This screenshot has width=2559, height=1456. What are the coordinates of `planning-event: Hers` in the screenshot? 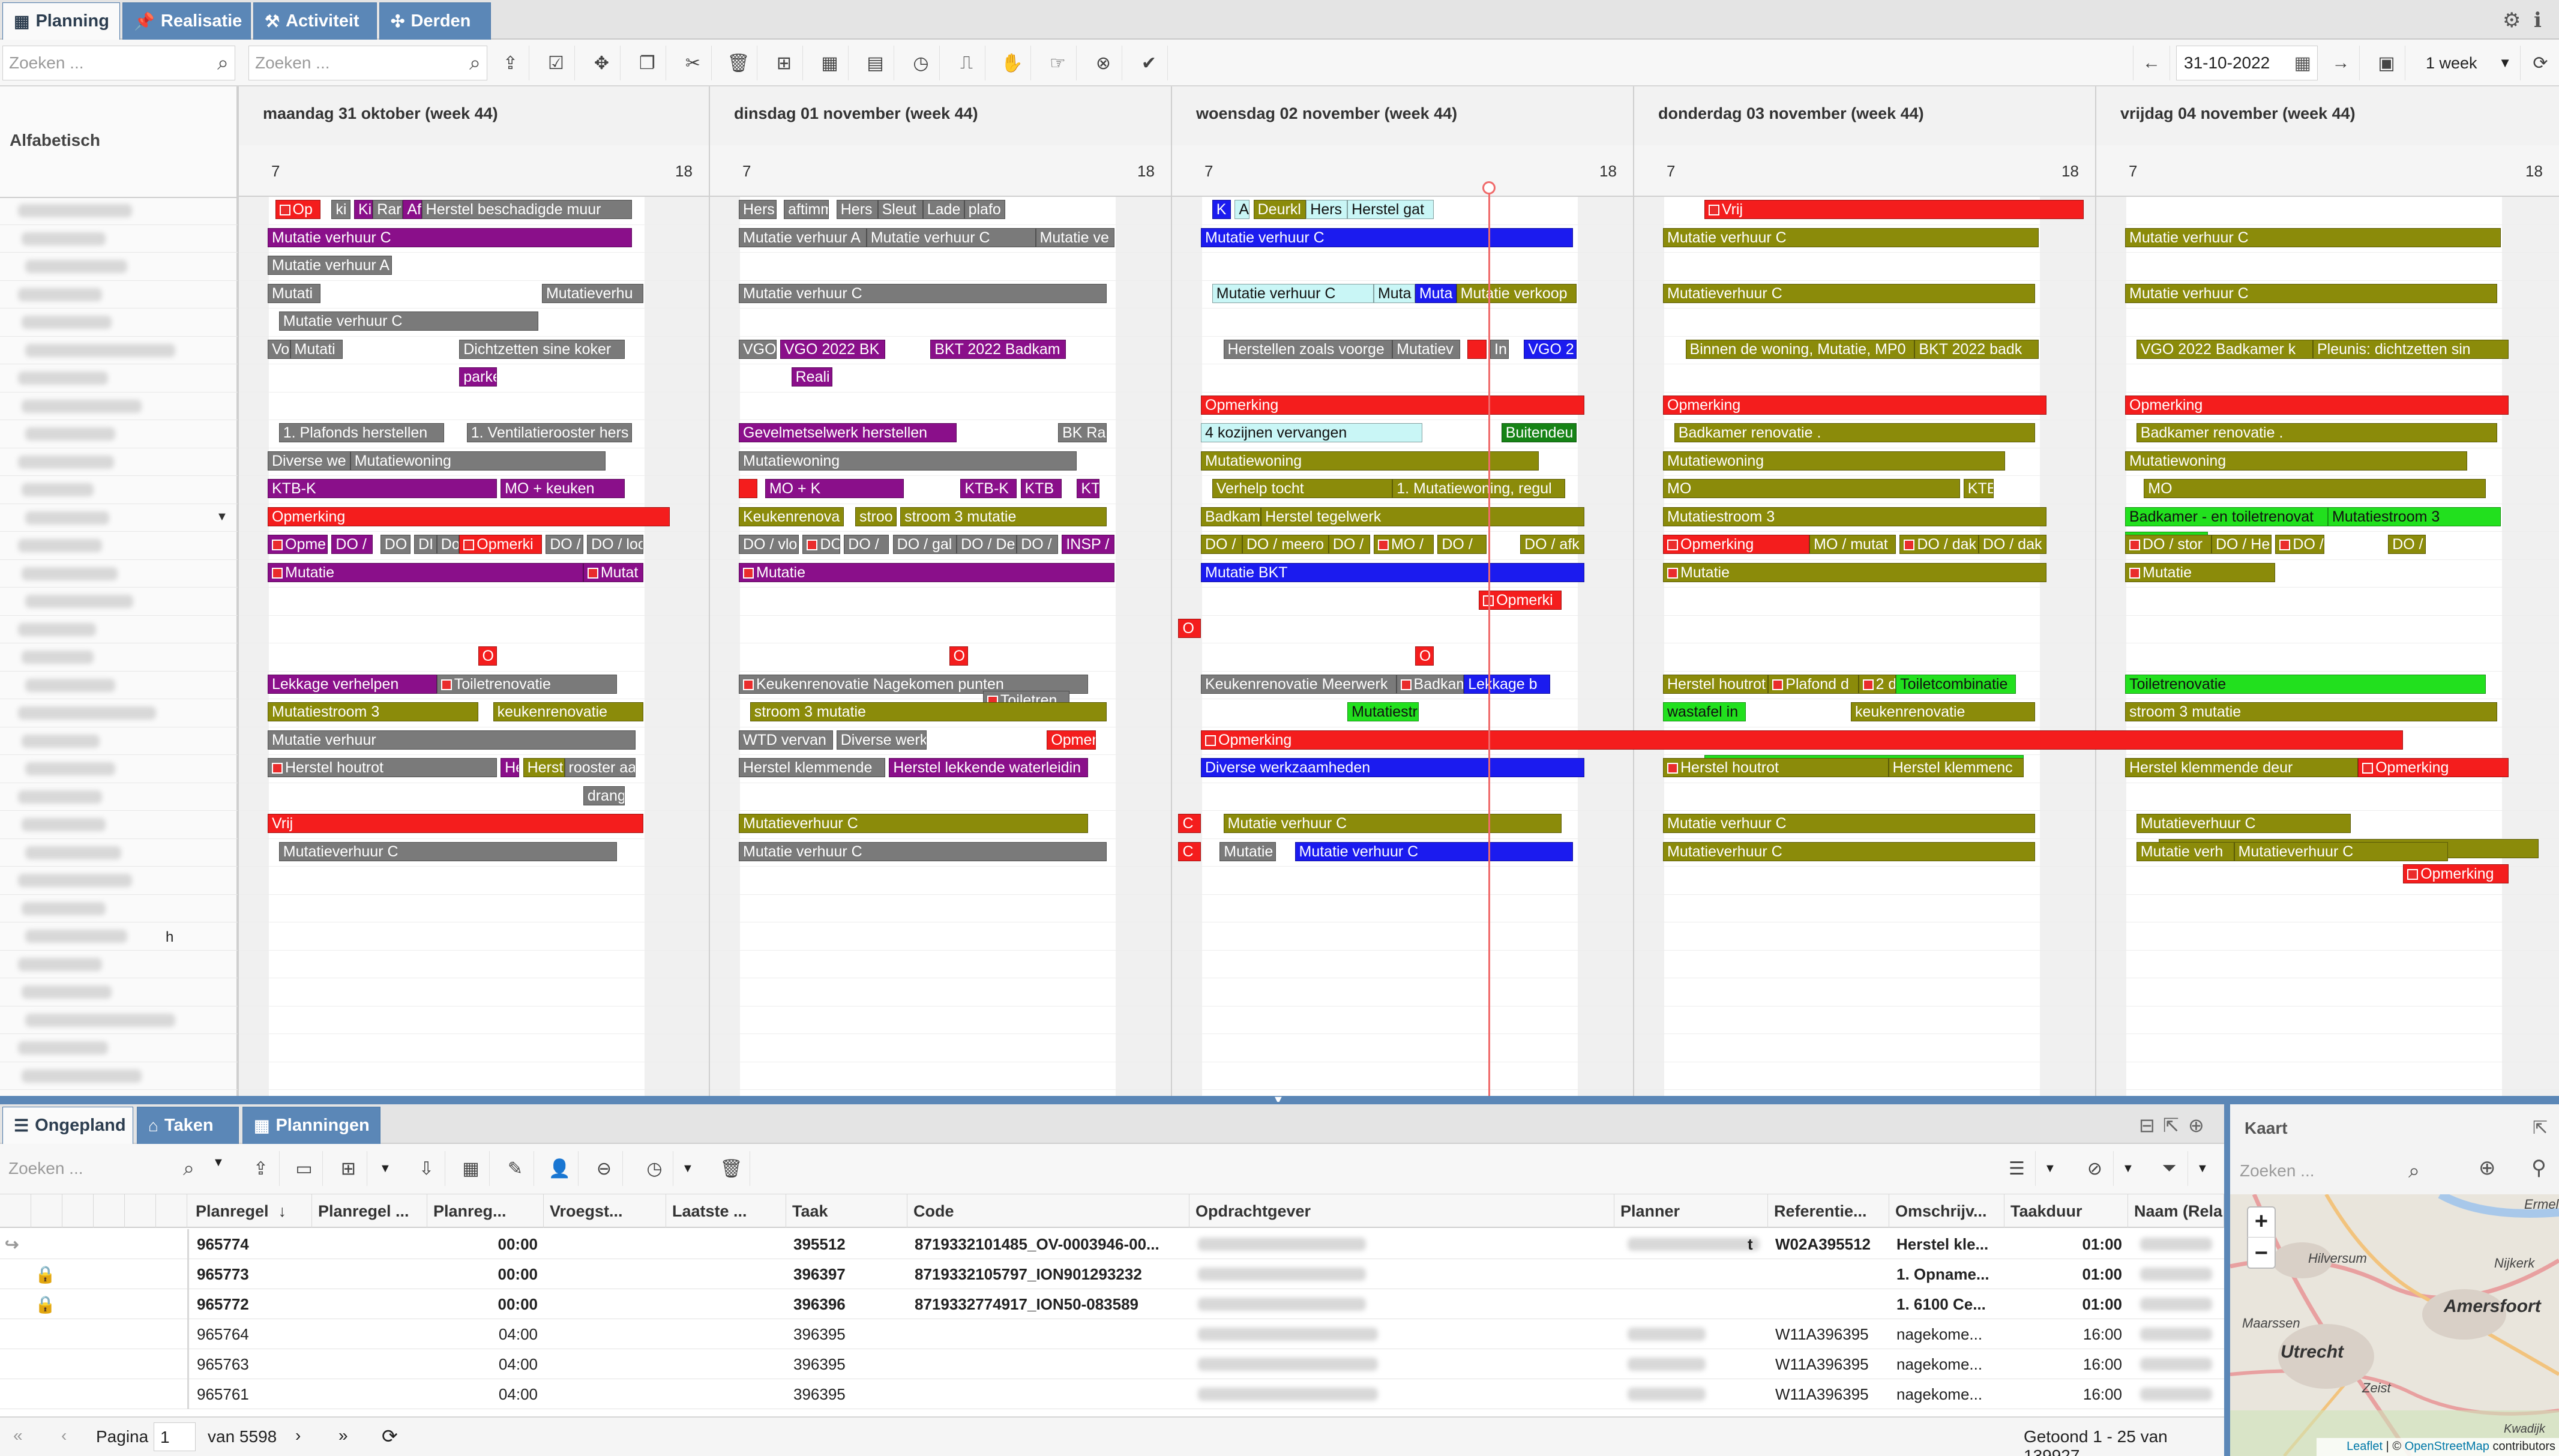 It's located at (1327, 209).